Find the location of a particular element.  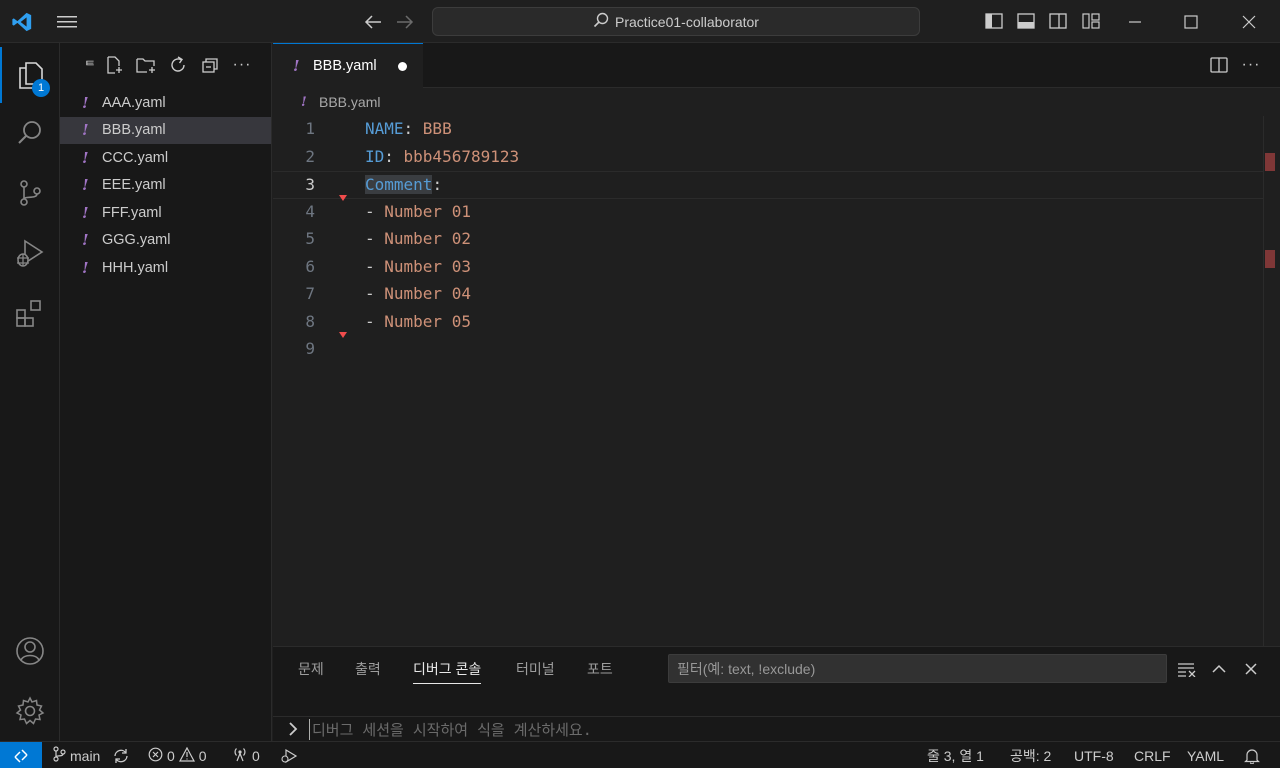

code-line: 9 is located at coordinates (768, 350).